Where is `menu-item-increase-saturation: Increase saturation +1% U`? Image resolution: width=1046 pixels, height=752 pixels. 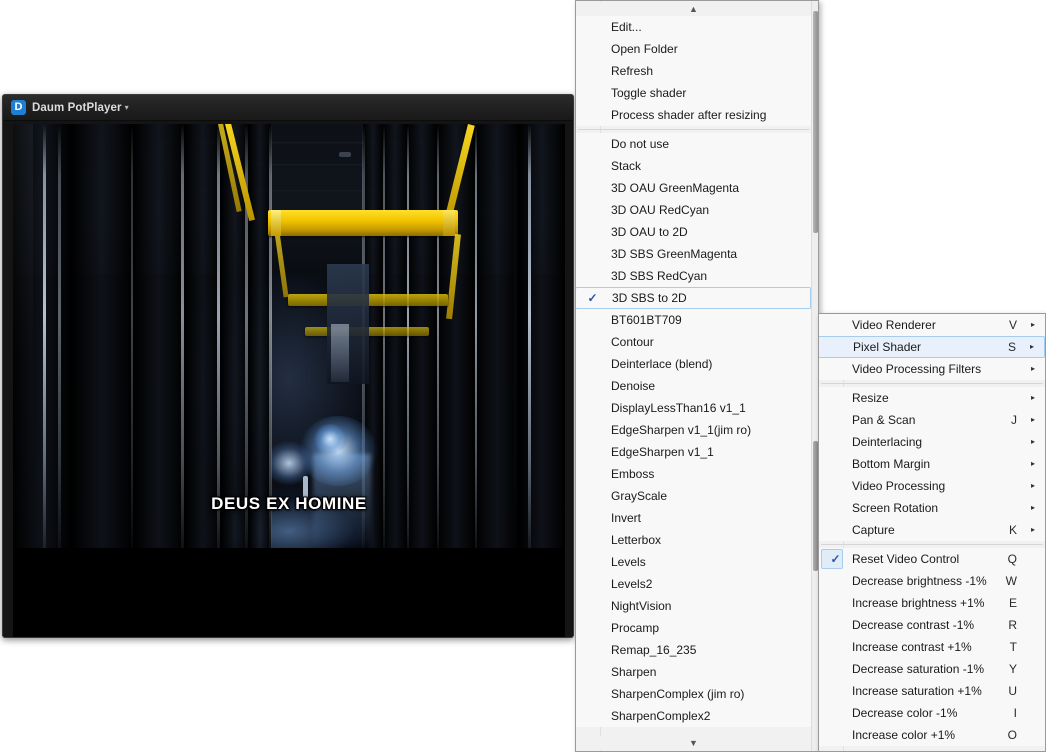 menu-item-increase-saturation: Increase saturation +1% U is located at coordinates (932, 691).